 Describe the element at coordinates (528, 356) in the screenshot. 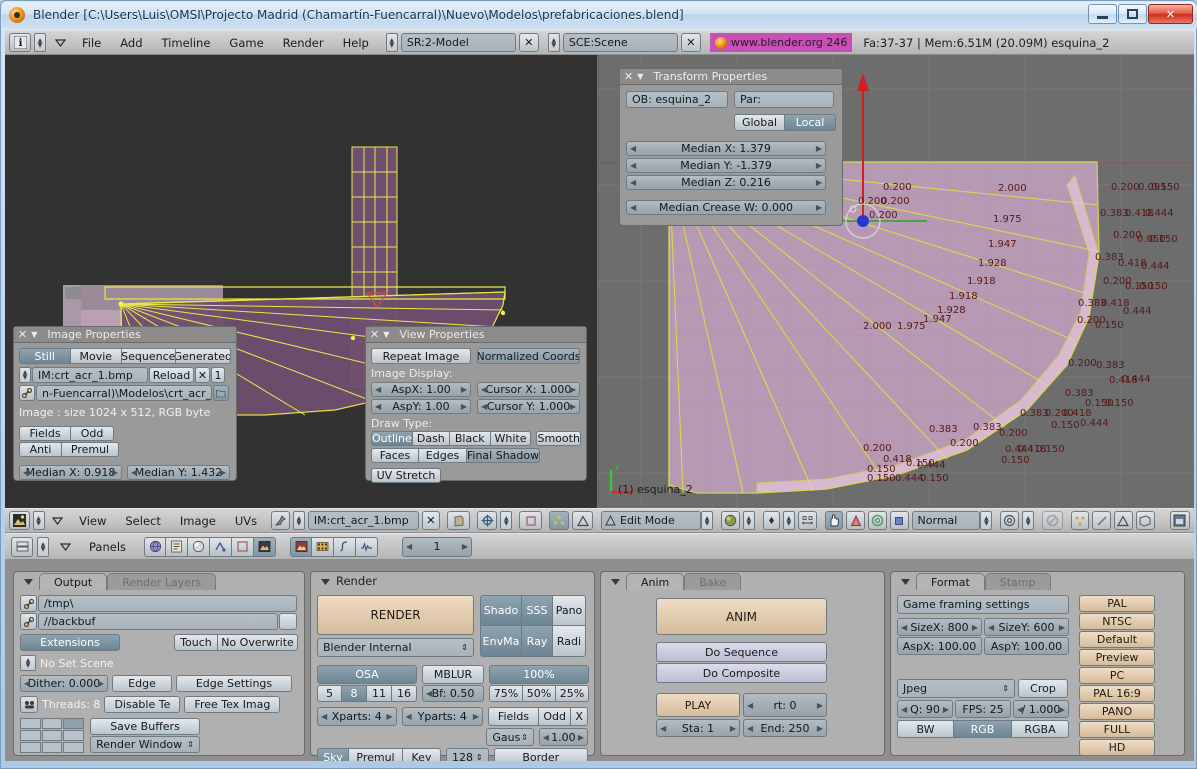

I see `normalized-coords-button: Normalized Coords` at that location.